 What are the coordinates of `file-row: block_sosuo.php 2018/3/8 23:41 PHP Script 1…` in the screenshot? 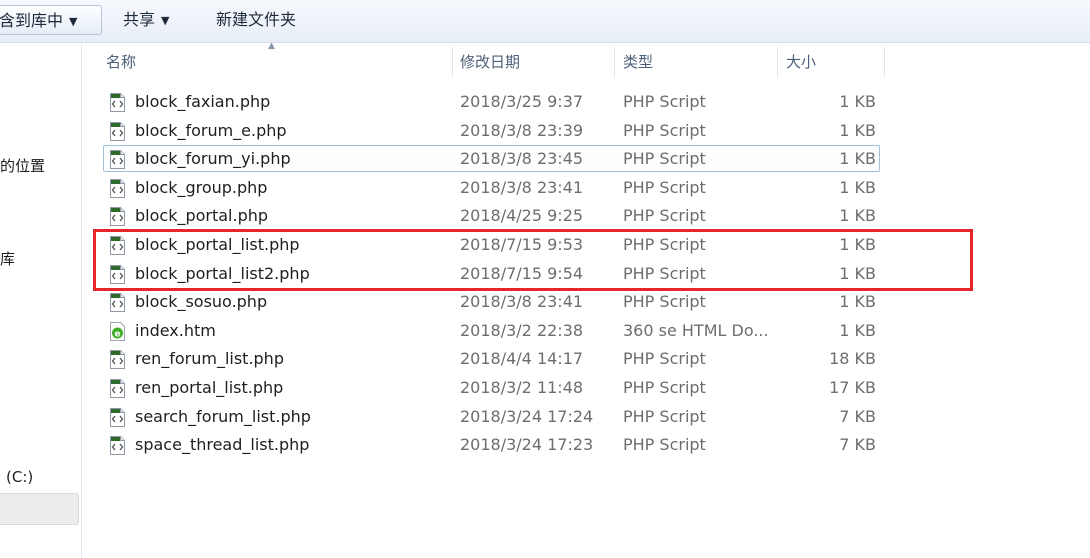 It's located at (491, 301).